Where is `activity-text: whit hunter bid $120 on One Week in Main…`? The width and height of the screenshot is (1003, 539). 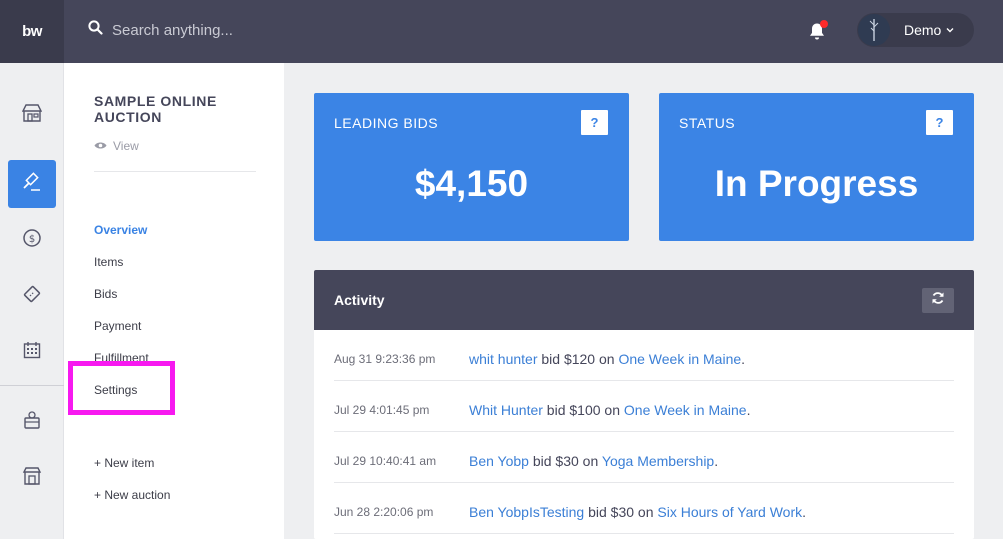 activity-text: whit hunter bid $120 on One Week in Main… is located at coordinates (607, 359).